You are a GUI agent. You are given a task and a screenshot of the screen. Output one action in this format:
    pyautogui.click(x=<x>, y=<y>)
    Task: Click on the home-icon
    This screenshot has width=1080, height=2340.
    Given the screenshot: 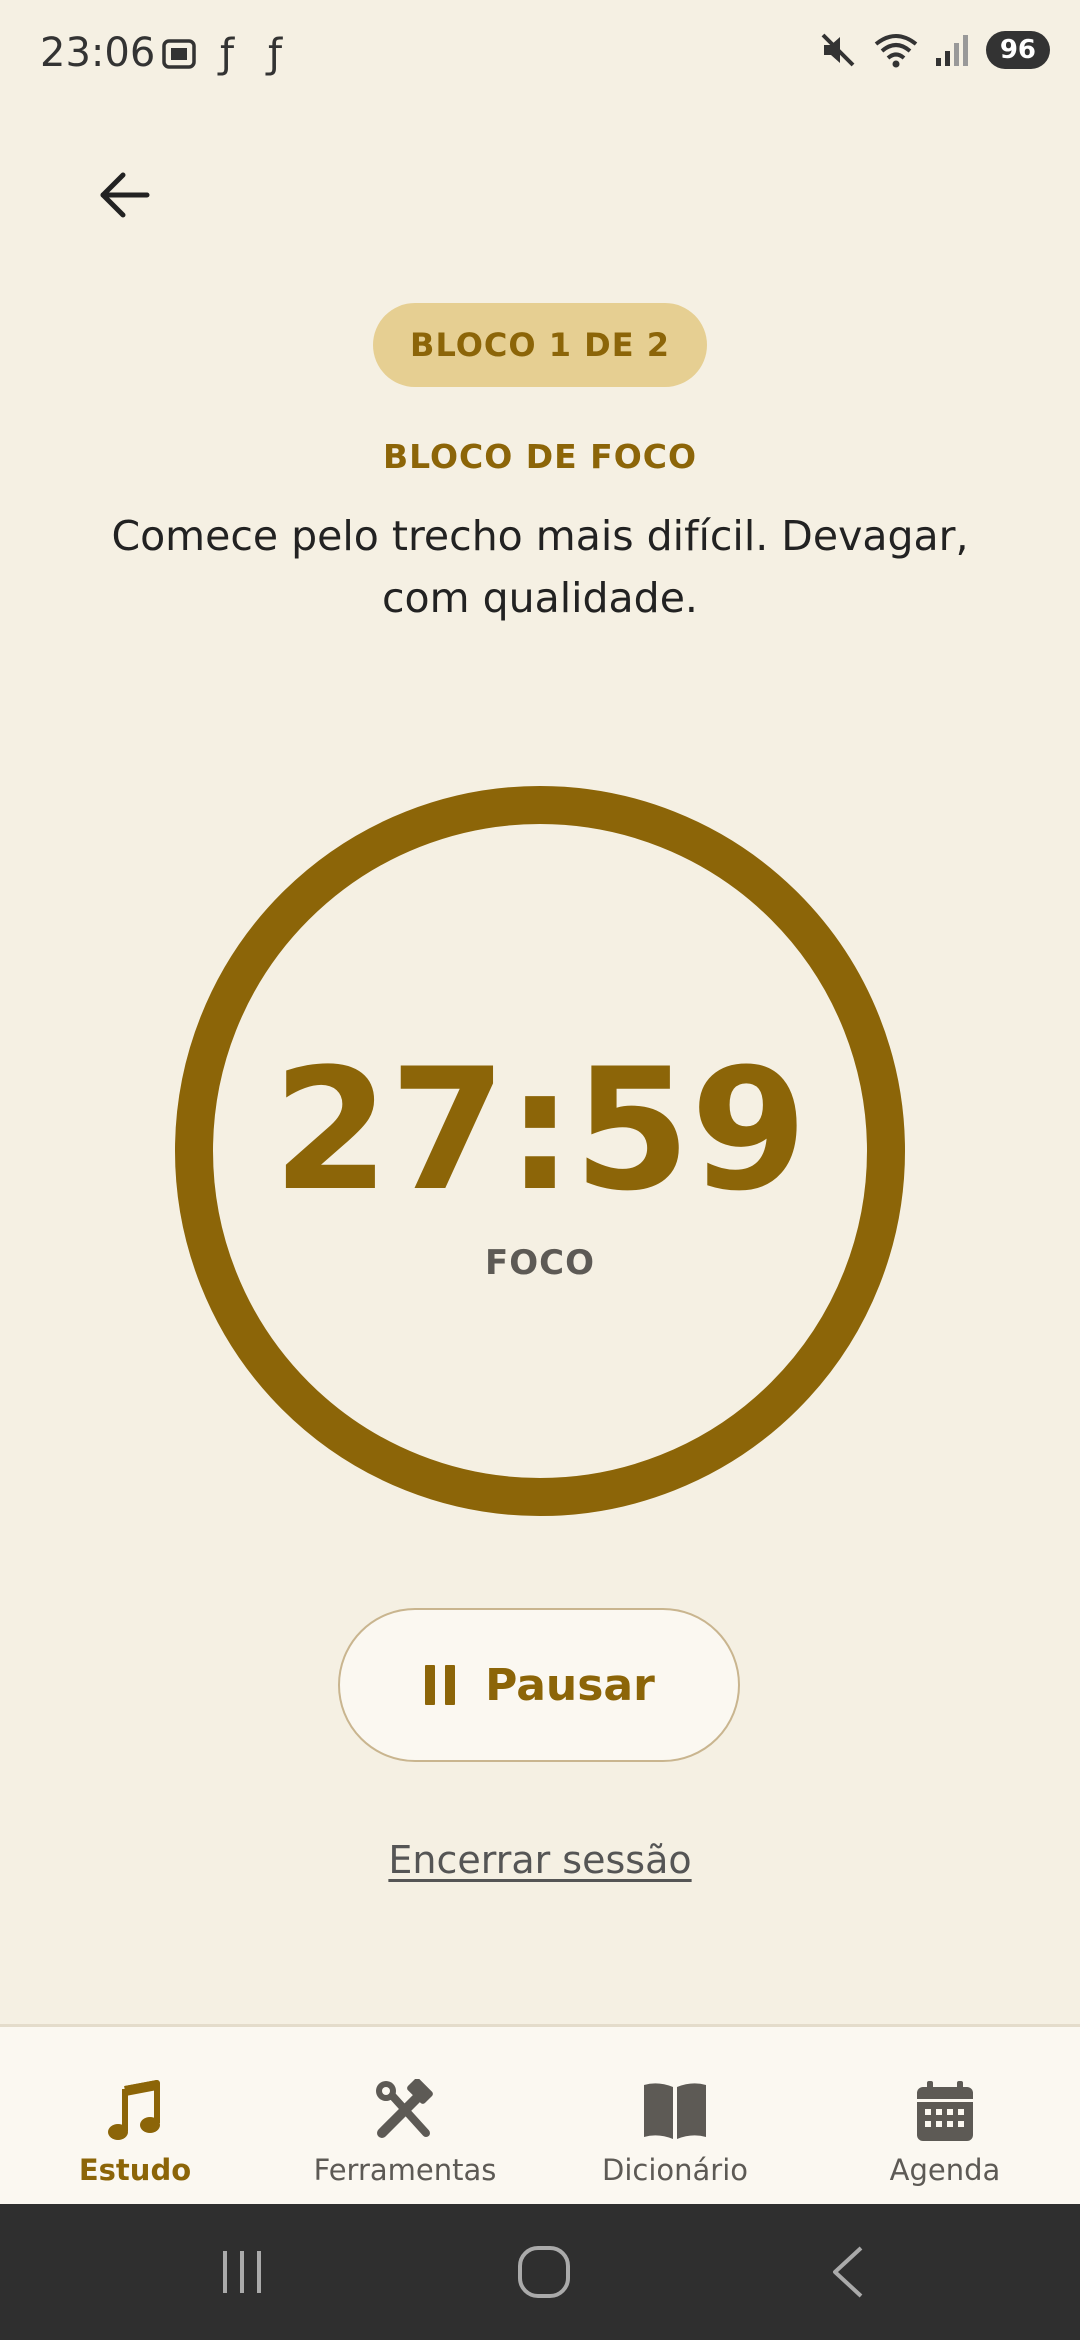 What is the action you would take?
    pyautogui.click(x=544, y=2272)
    